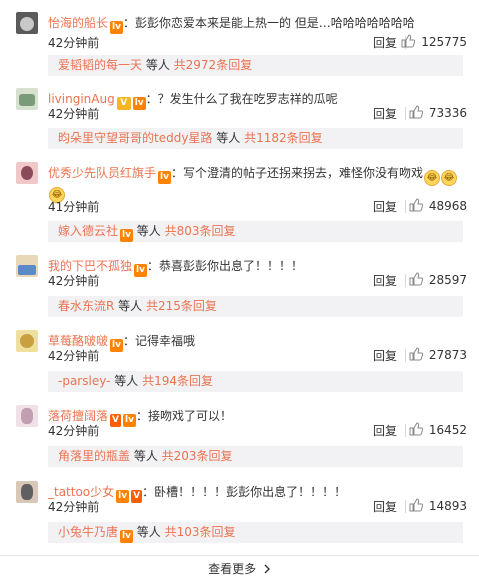  Describe the element at coordinates (137, 496) in the screenshot. I see `vip-badge-icon: V` at that location.